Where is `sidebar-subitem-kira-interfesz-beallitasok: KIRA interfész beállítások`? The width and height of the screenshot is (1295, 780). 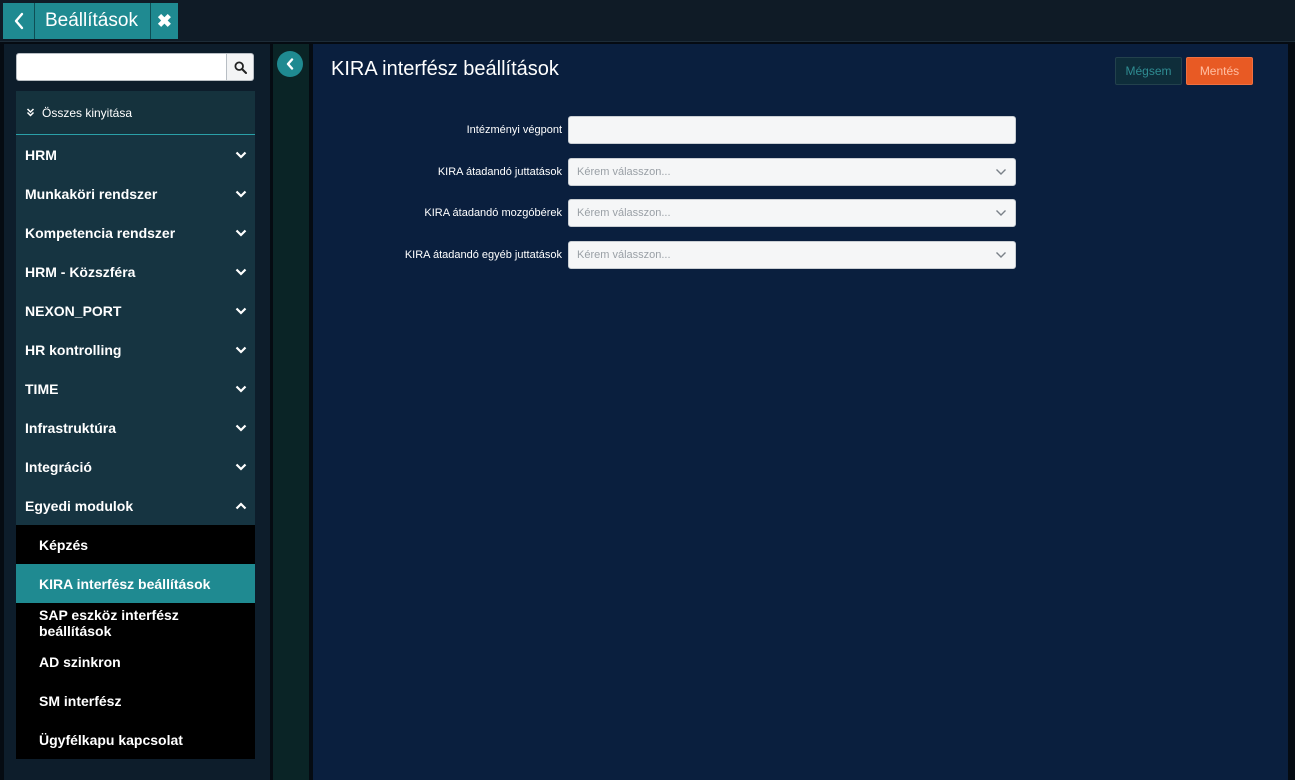 sidebar-subitem-kira-interfesz-beallitasok: KIRA interfész beállítások is located at coordinates (135, 583).